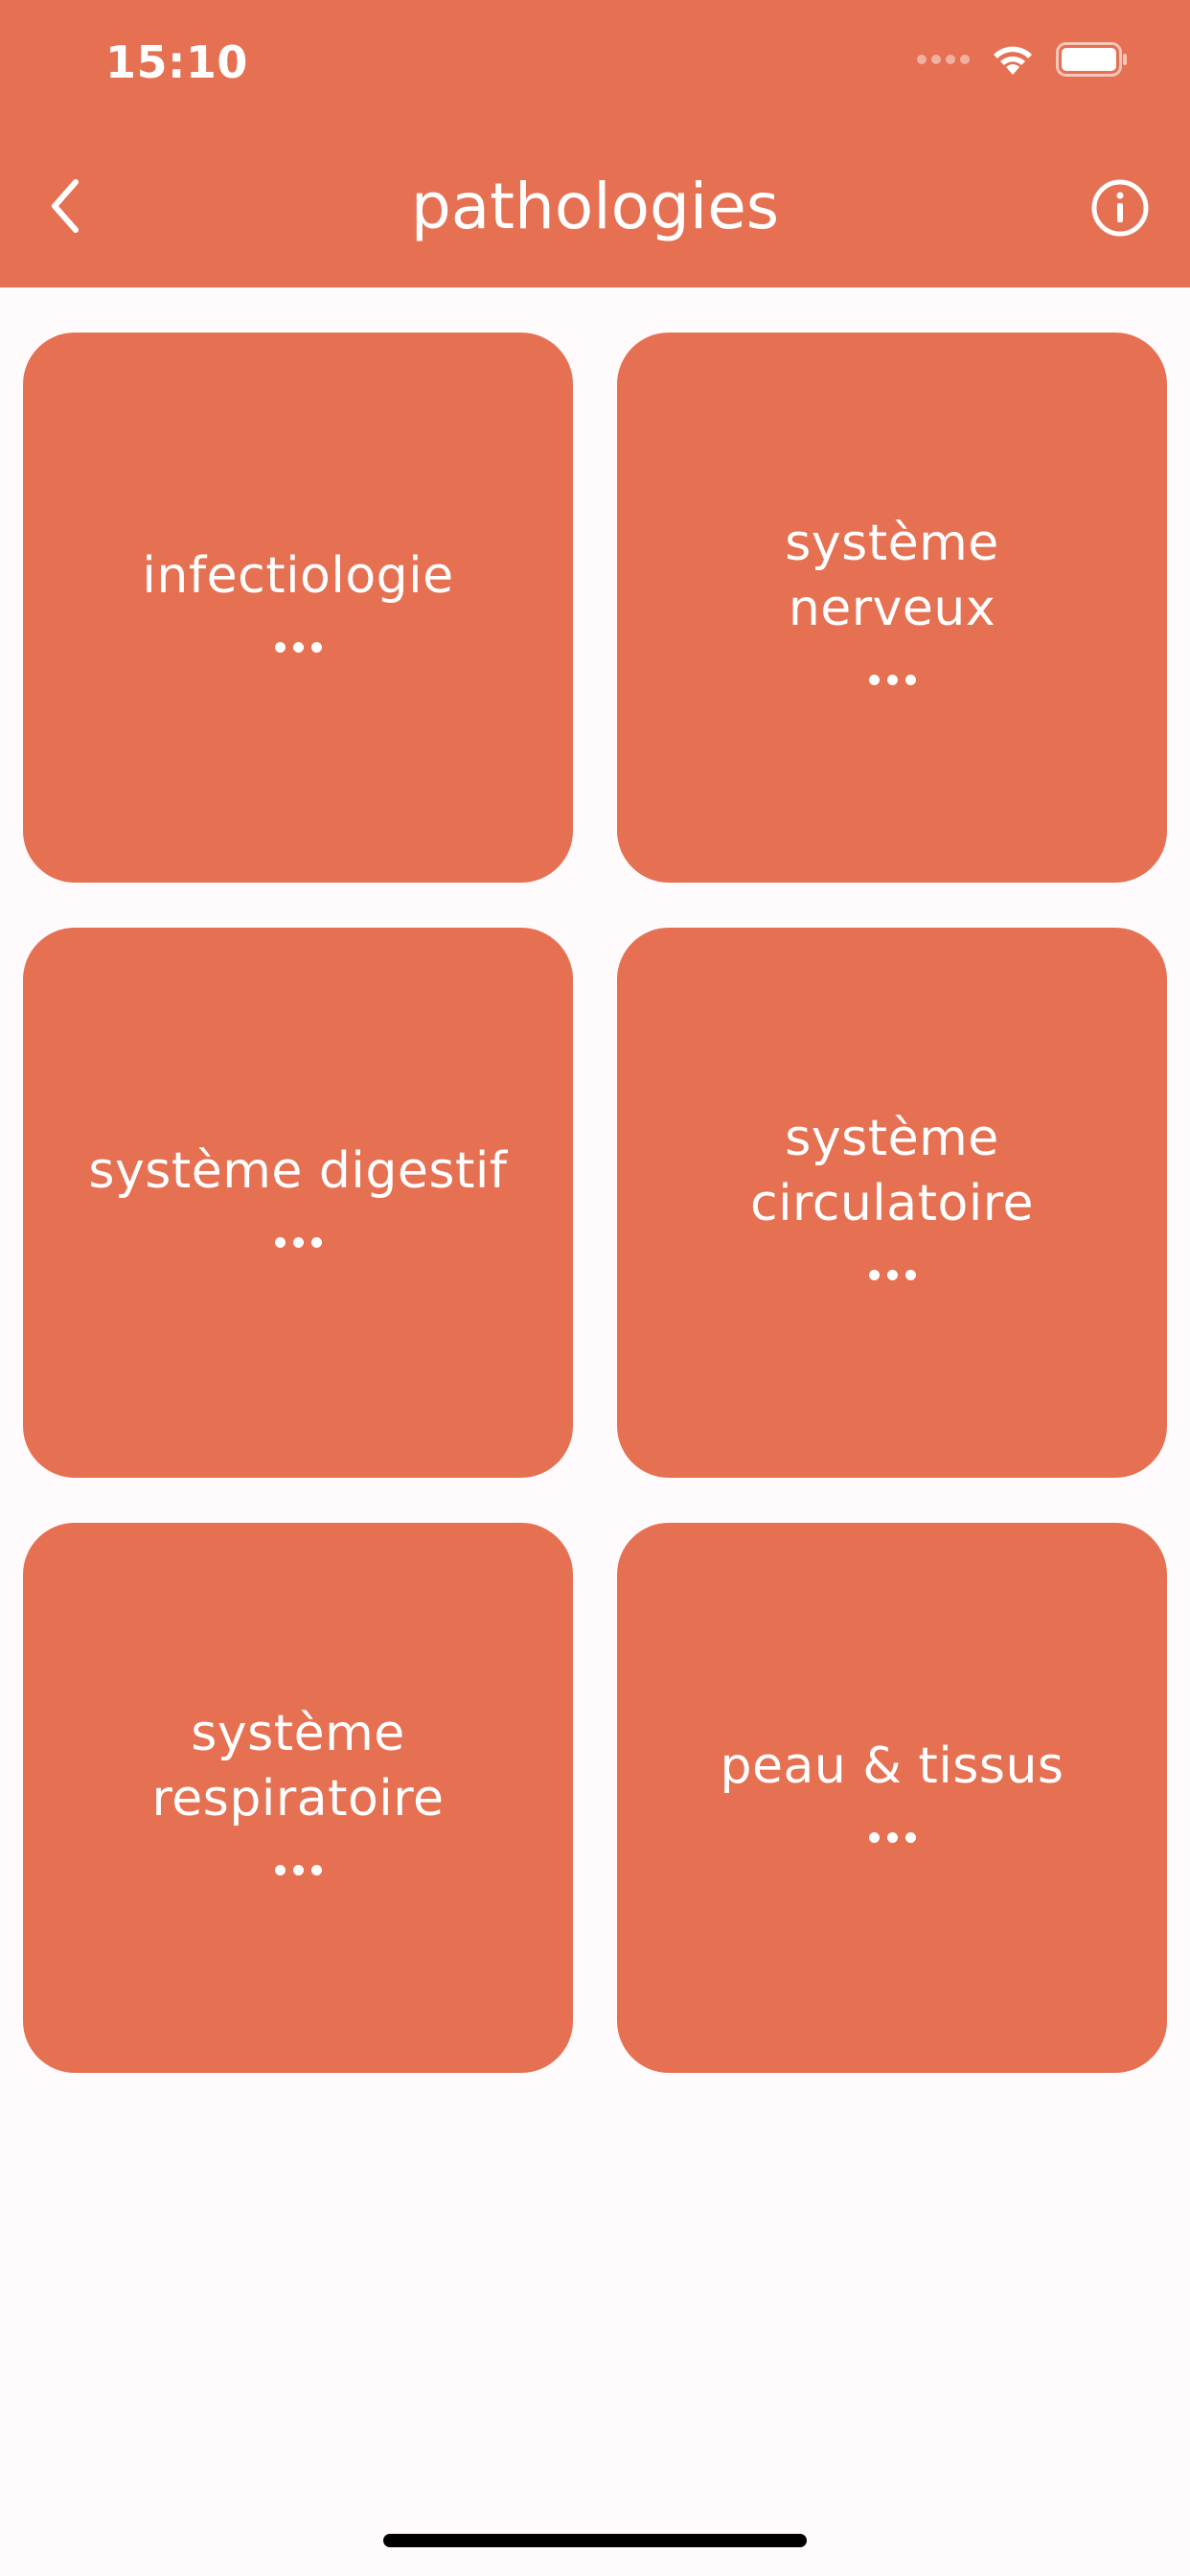 The height and width of the screenshot is (2576, 1190). Describe the element at coordinates (891, 1171) in the screenshot. I see `category-label: système circulatoire` at that location.